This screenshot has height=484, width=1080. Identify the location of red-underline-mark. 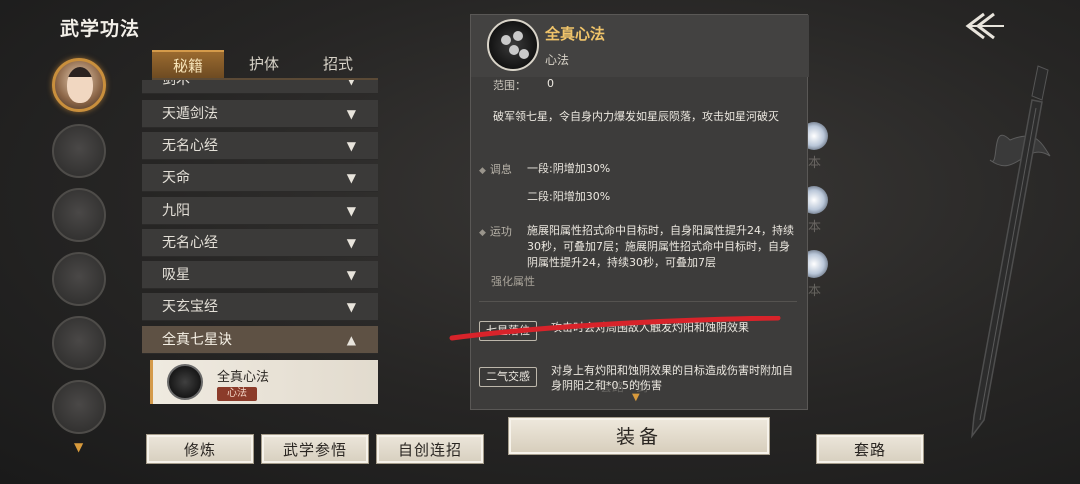
(615, 328).